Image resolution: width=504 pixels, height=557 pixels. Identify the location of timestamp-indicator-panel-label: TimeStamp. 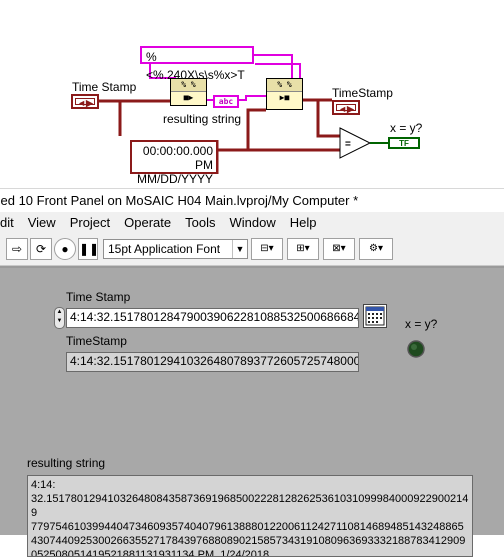
(96, 341).